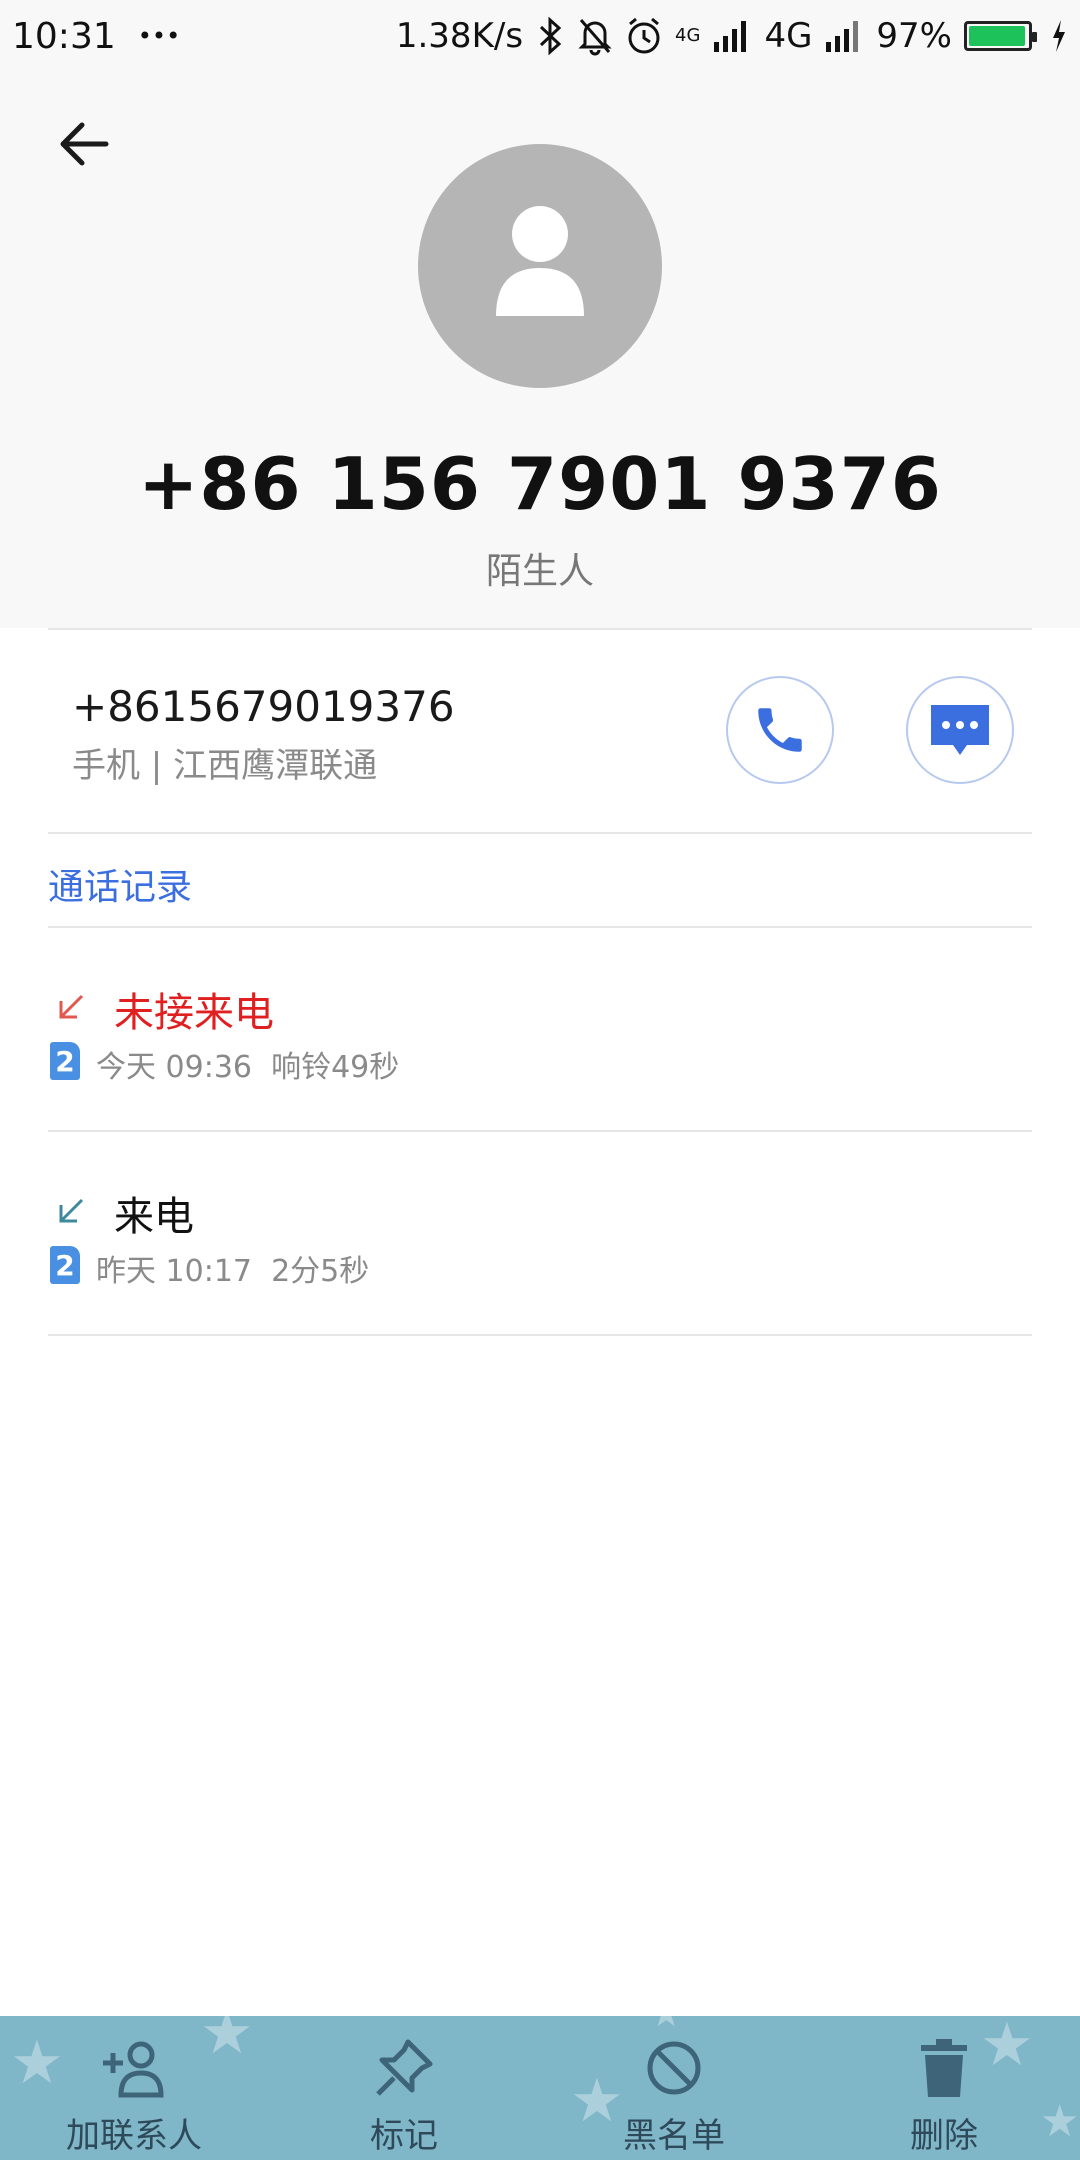 This screenshot has height=2160, width=1080. What do you see at coordinates (540, 1030) in the screenshot?
I see `call-log-item: 未接来电 2 今天 09:36 响铃49秒` at bounding box center [540, 1030].